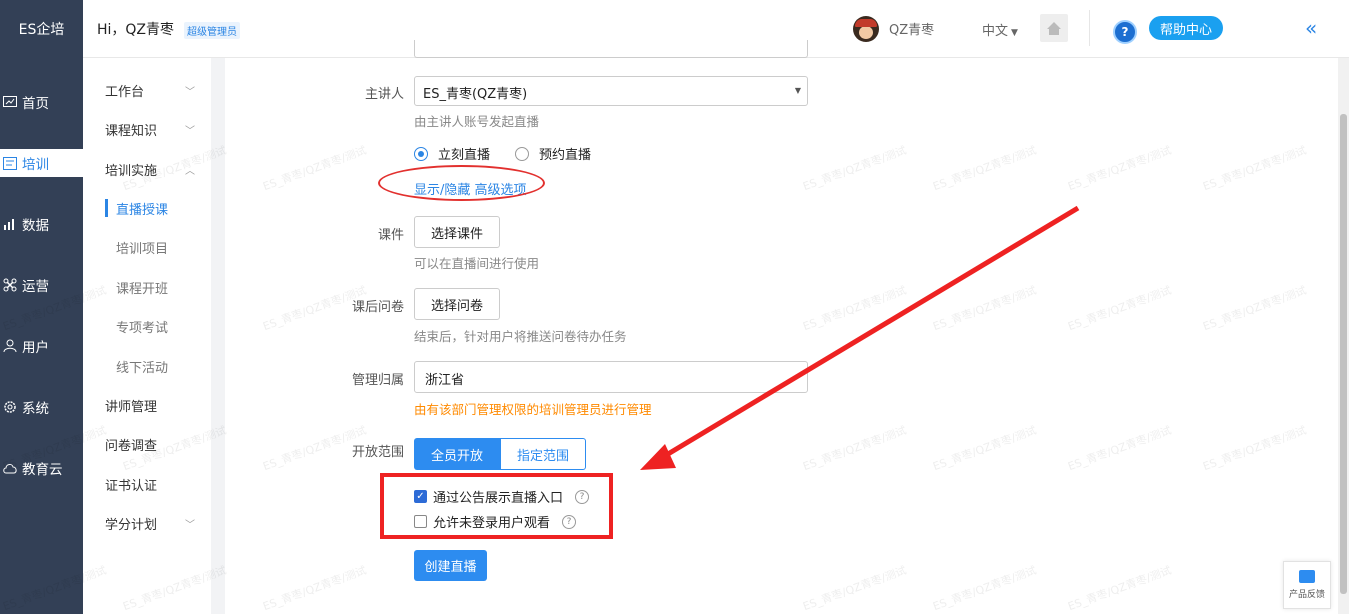 This screenshot has height=614, width=1349. Describe the element at coordinates (1307, 585) in the screenshot. I see `product-feedback-button: 产品反馈` at that location.